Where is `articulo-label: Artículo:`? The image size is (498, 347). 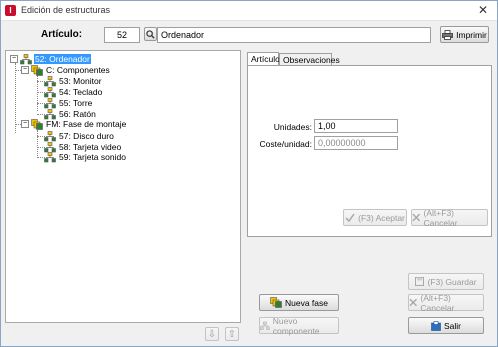 articulo-label: Artículo: is located at coordinates (62, 34).